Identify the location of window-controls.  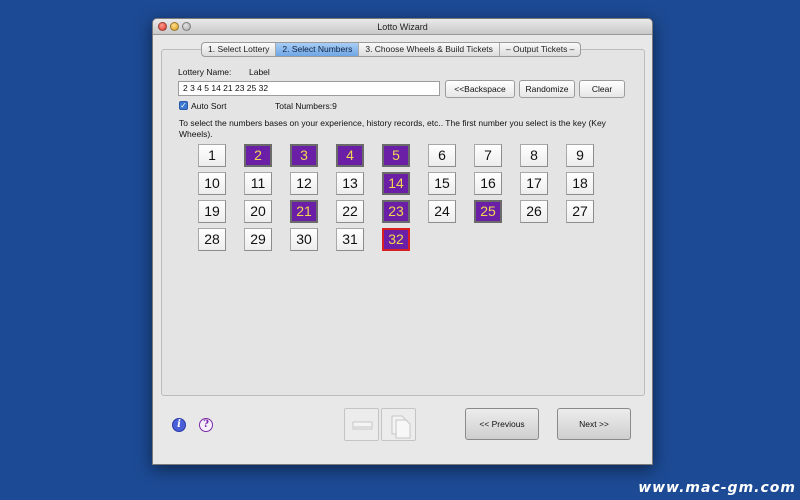
(174, 26).